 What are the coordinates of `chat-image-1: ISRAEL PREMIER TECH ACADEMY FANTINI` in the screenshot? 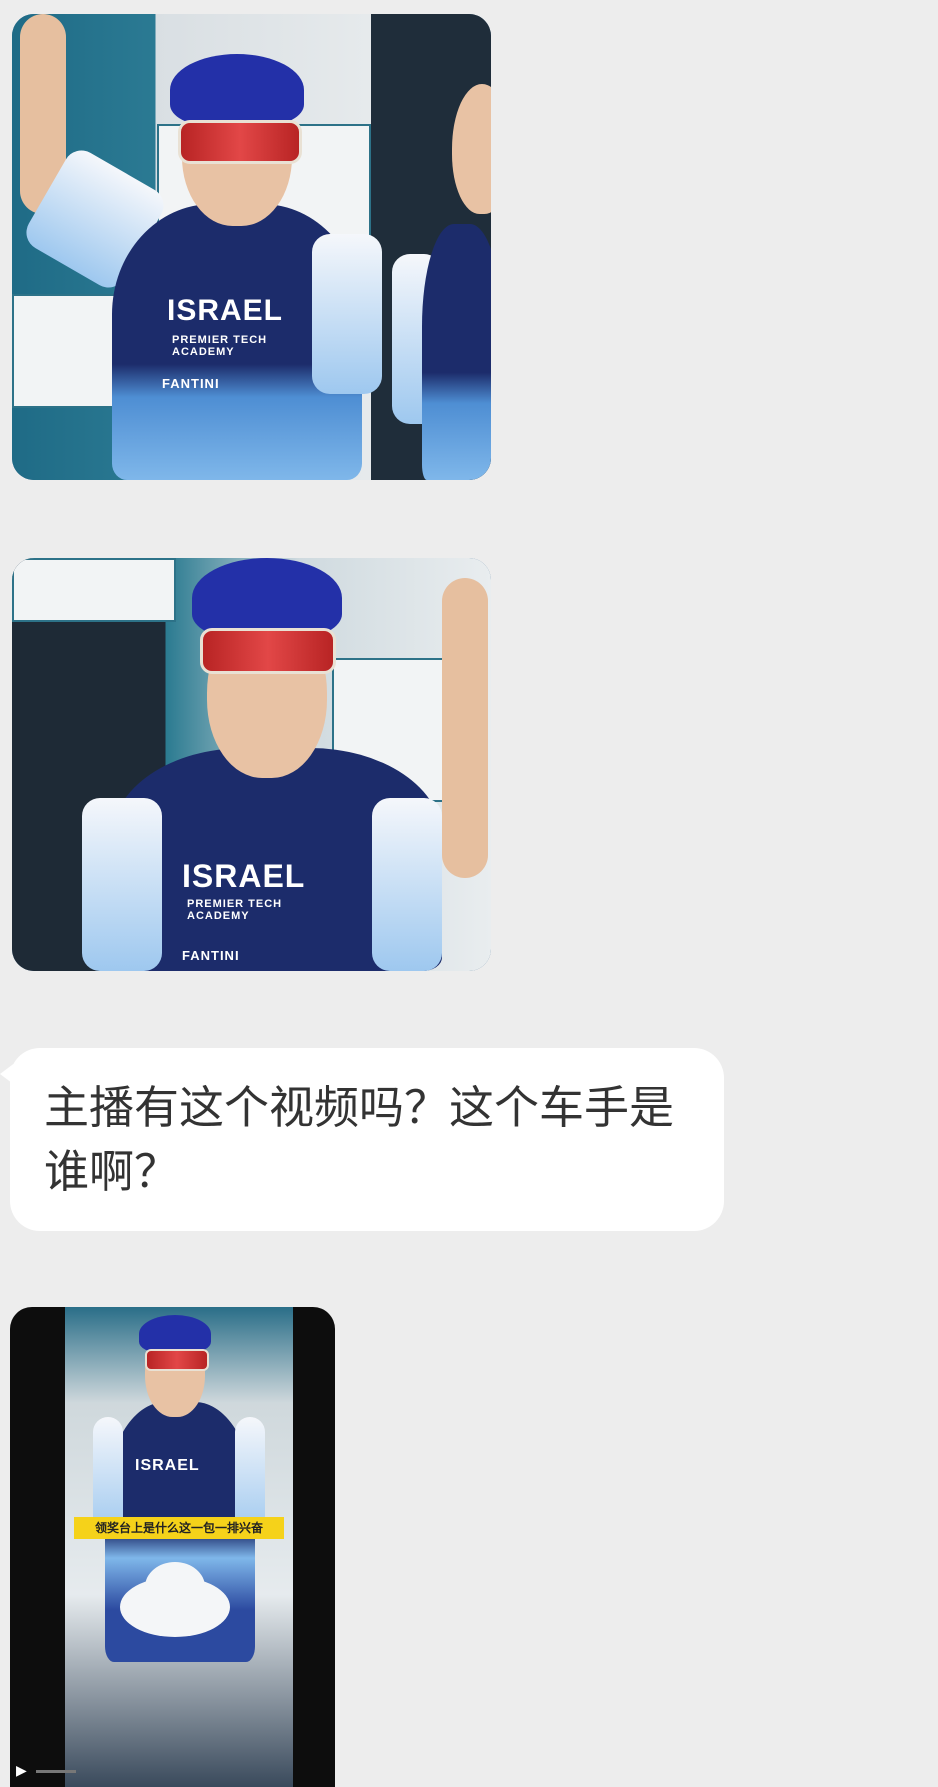 It's located at (251, 247).